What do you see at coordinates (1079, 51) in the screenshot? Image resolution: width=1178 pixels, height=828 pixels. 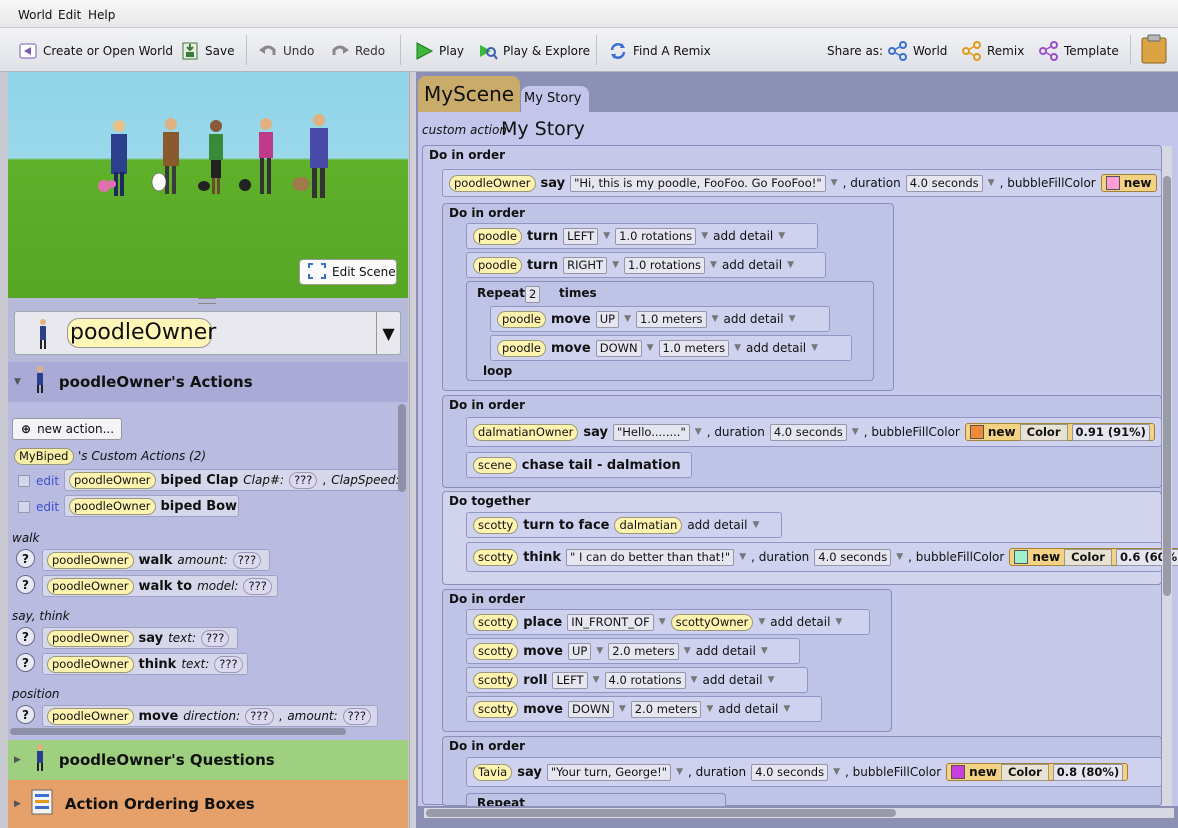 I see `share-template-button: Template` at bounding box center [1079, 51].